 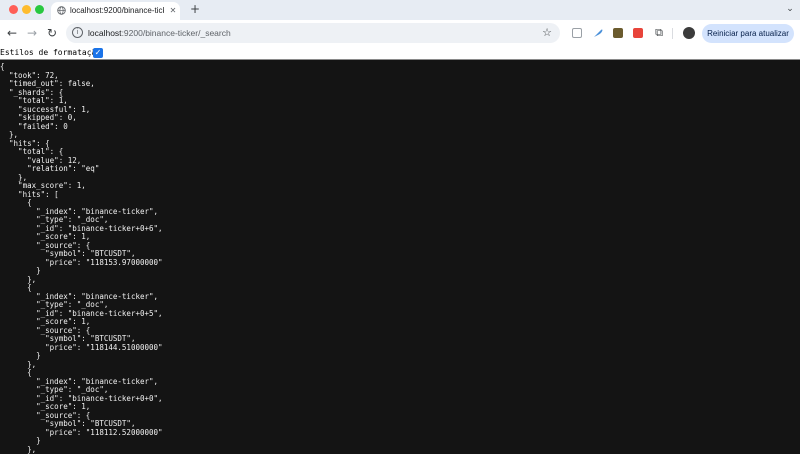 I want to click on reload-button: ↻, so click(x=52, y=33).